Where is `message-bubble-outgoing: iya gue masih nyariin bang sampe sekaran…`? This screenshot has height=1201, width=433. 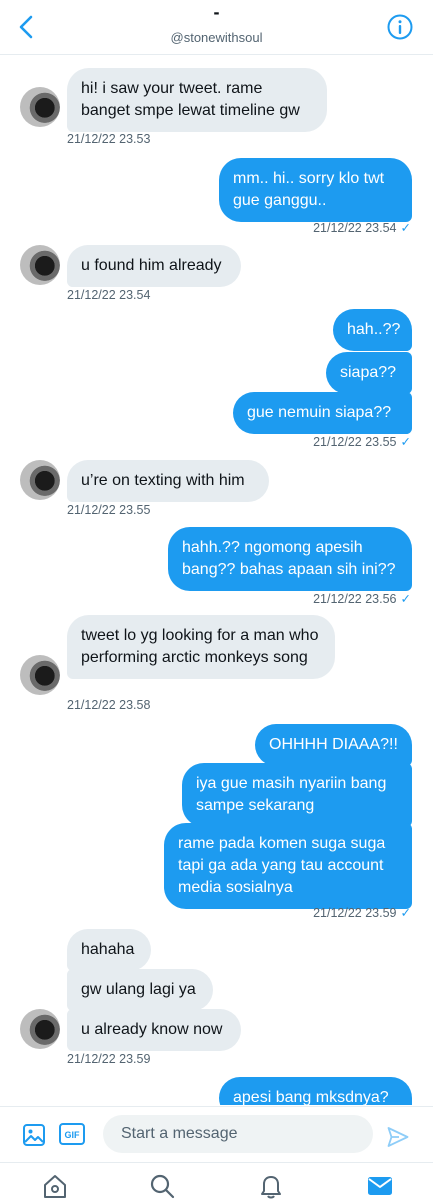 message-bubble-outgoing: iya gue masih nyariin bang sampe sekaran… is located at coordinates (297, 795).